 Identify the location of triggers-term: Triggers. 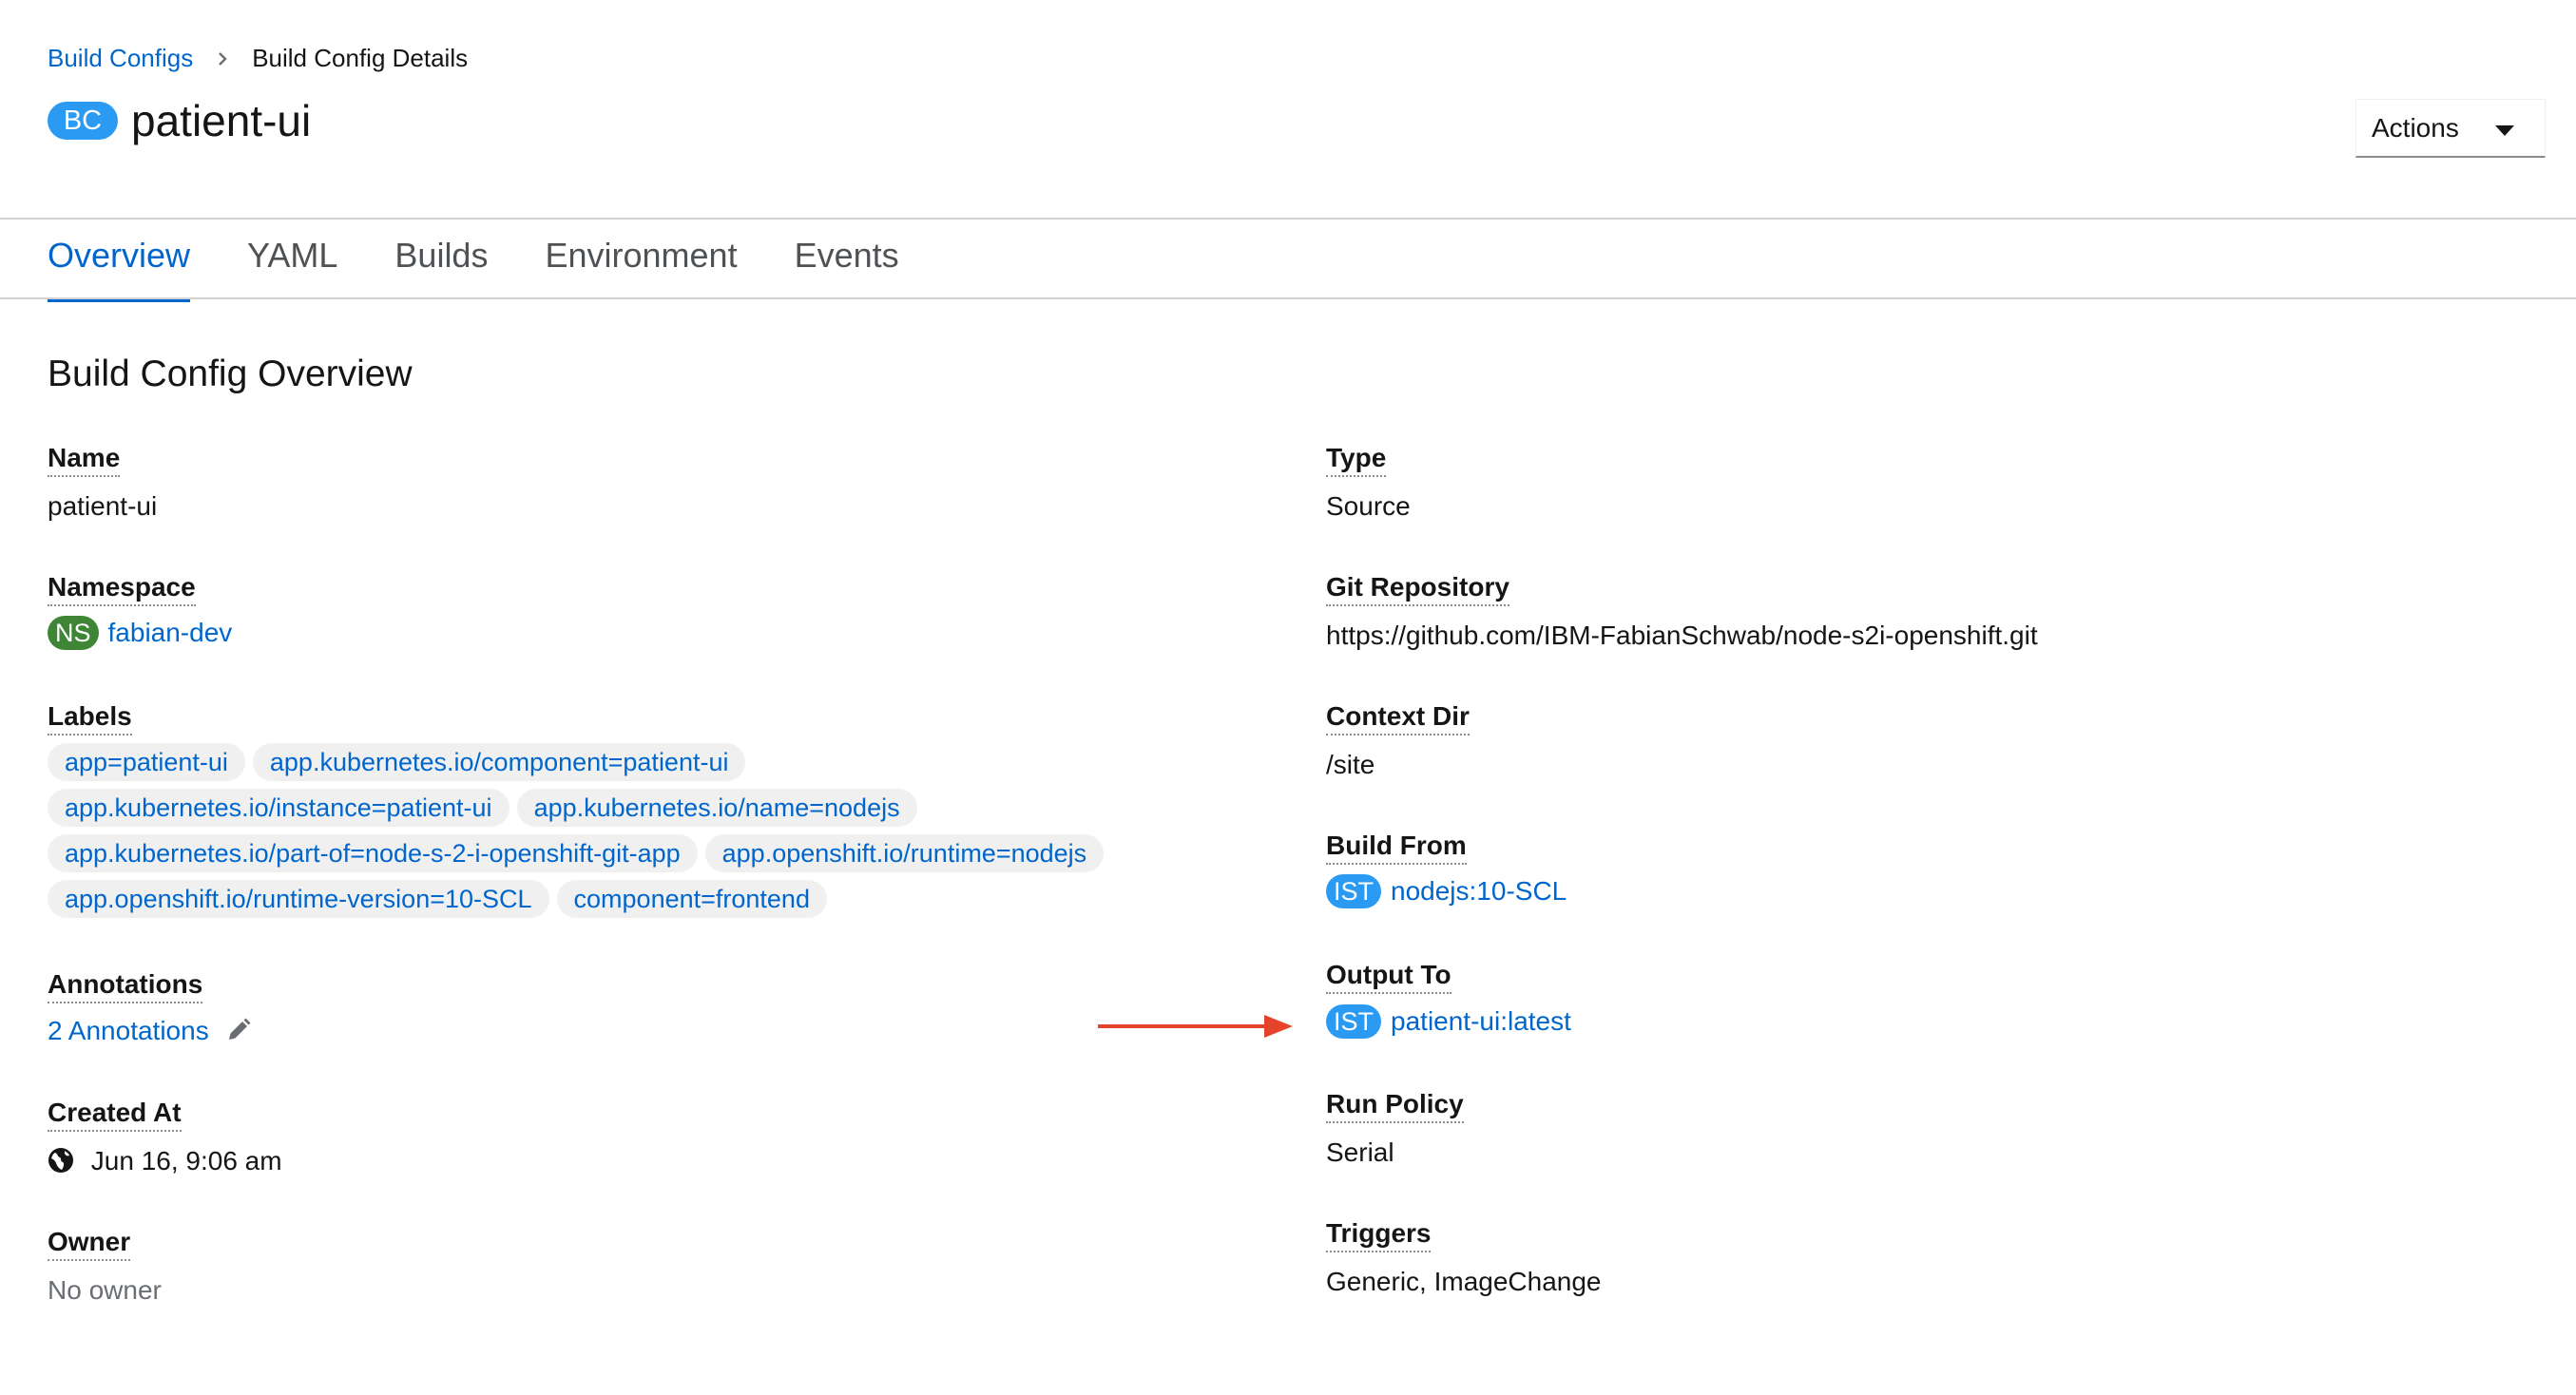
(1379, 1235).